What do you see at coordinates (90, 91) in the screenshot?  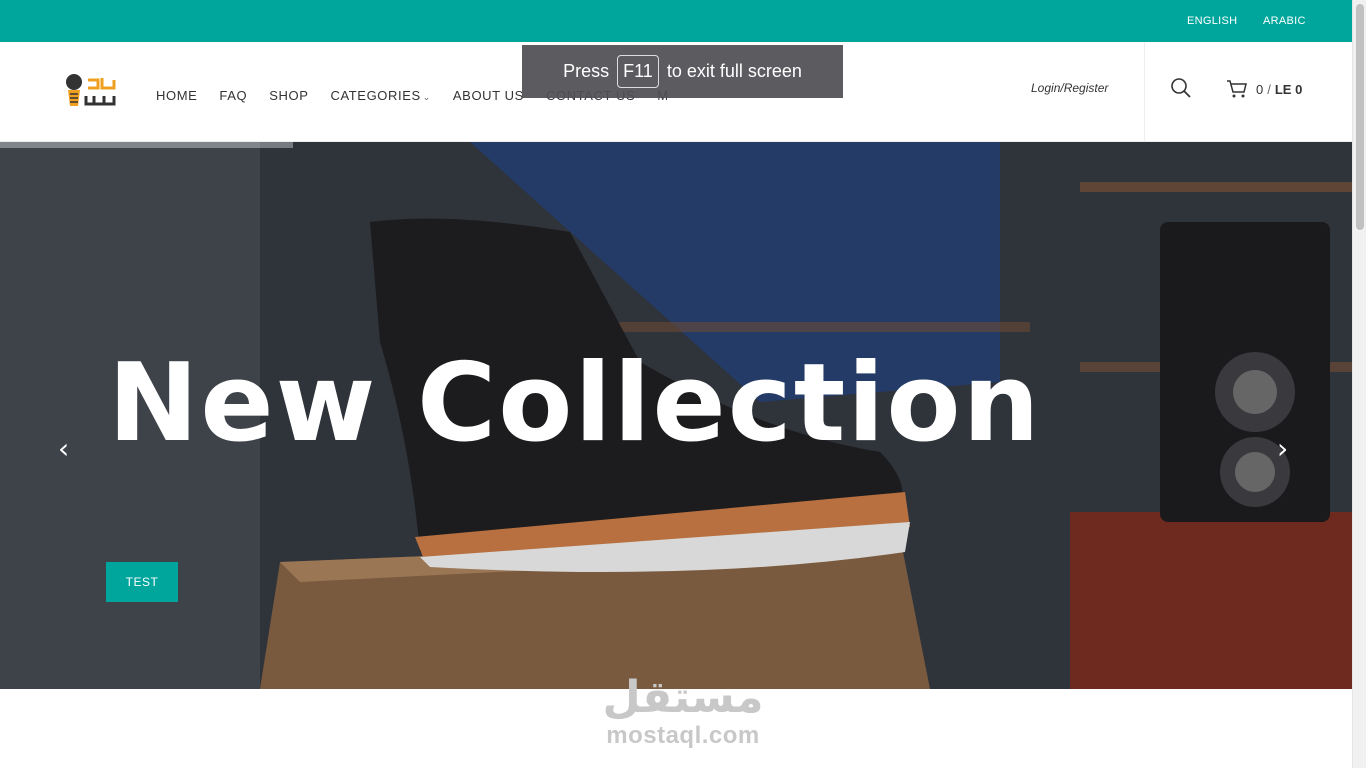 I see `logo-icon` at bounding box center [90, 91].